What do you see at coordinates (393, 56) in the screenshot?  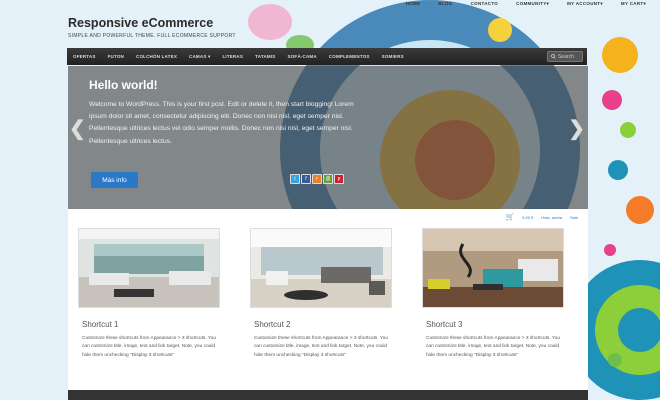 I see `menu-item-somiers: SOMIERS` at bounding box center [393, 56].